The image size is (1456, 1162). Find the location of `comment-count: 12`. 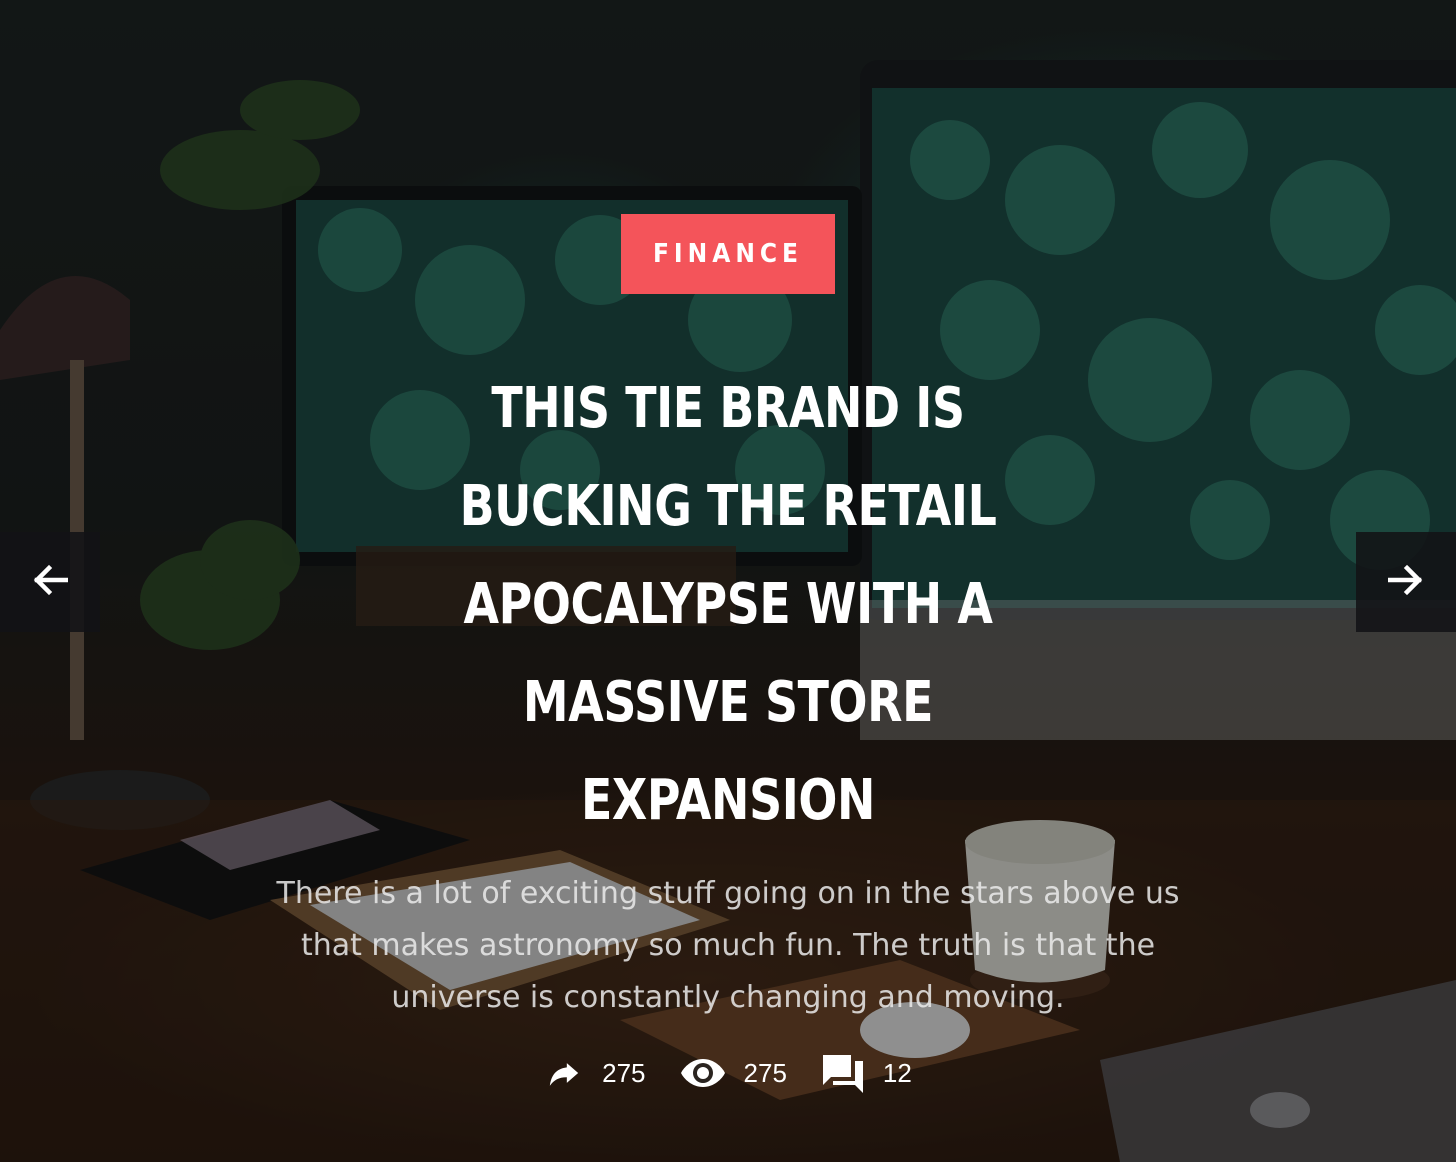

comment-count: 12 is located at coordinates (866, 1073).